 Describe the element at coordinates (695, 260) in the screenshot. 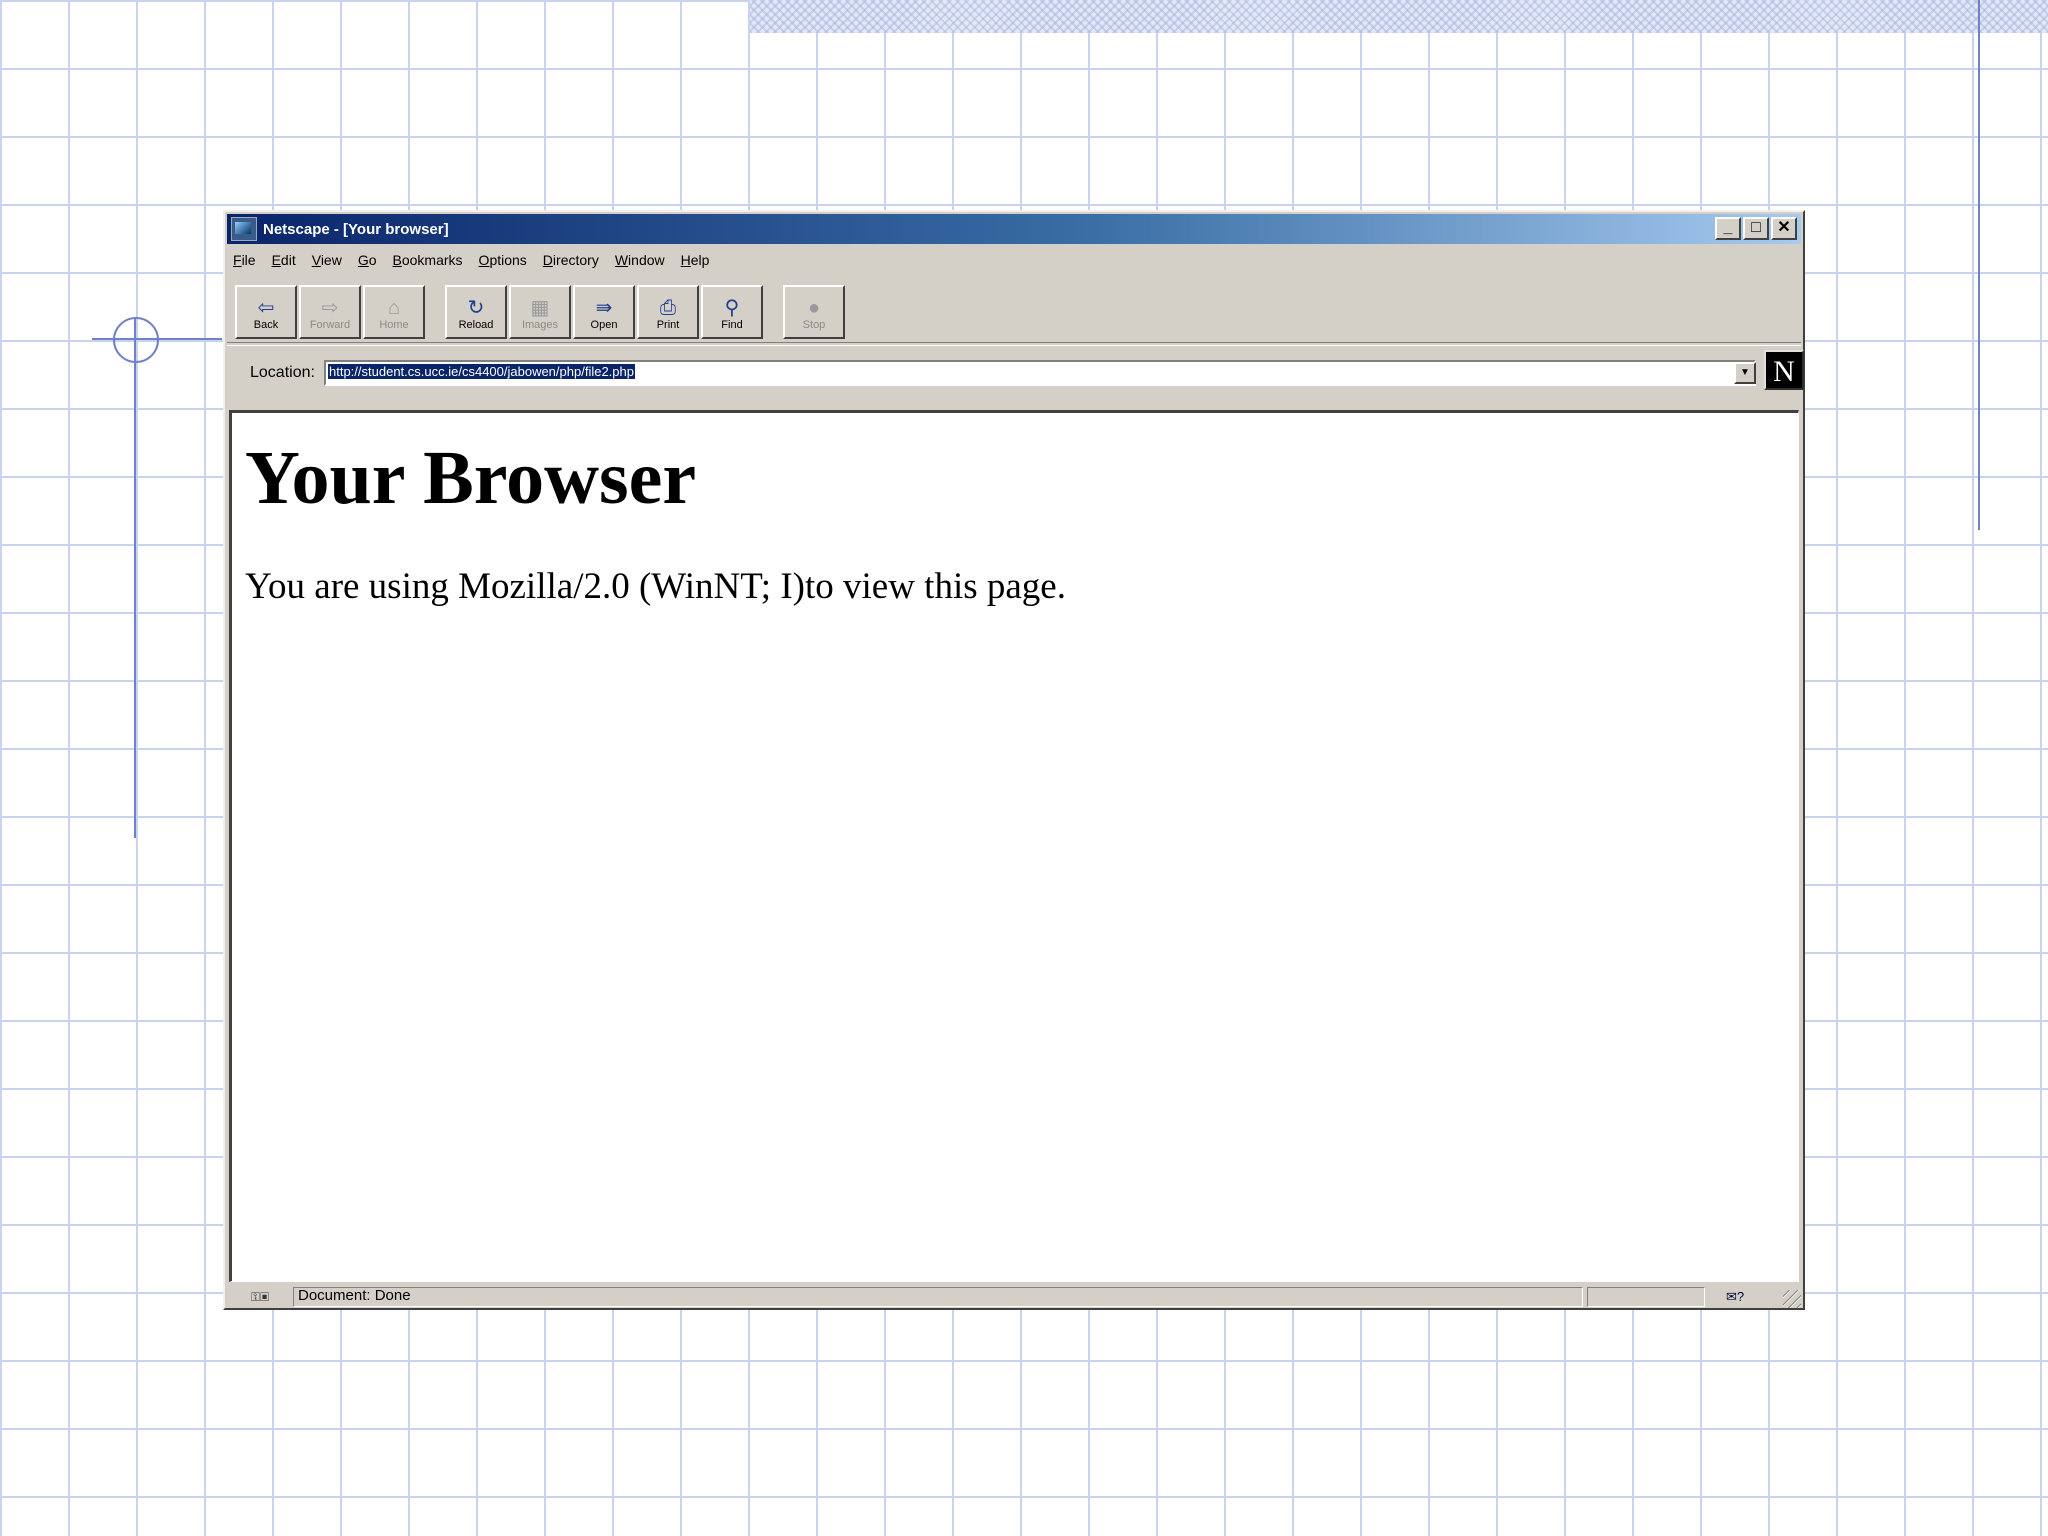

I see `menu-help: Help` at that location.